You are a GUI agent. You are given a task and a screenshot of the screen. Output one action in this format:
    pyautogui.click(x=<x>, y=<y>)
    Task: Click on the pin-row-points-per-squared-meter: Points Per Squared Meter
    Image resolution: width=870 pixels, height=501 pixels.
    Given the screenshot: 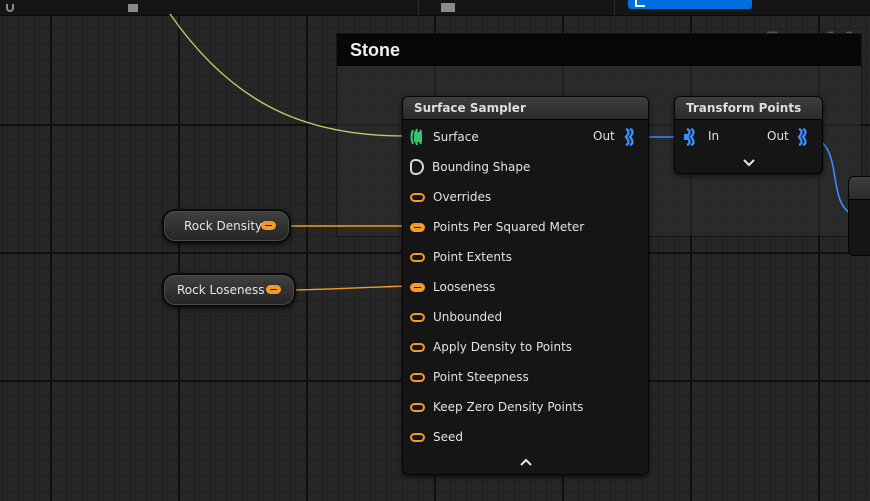 What is the action you would take?
    pyautogui.click(x=497, y=227)
    